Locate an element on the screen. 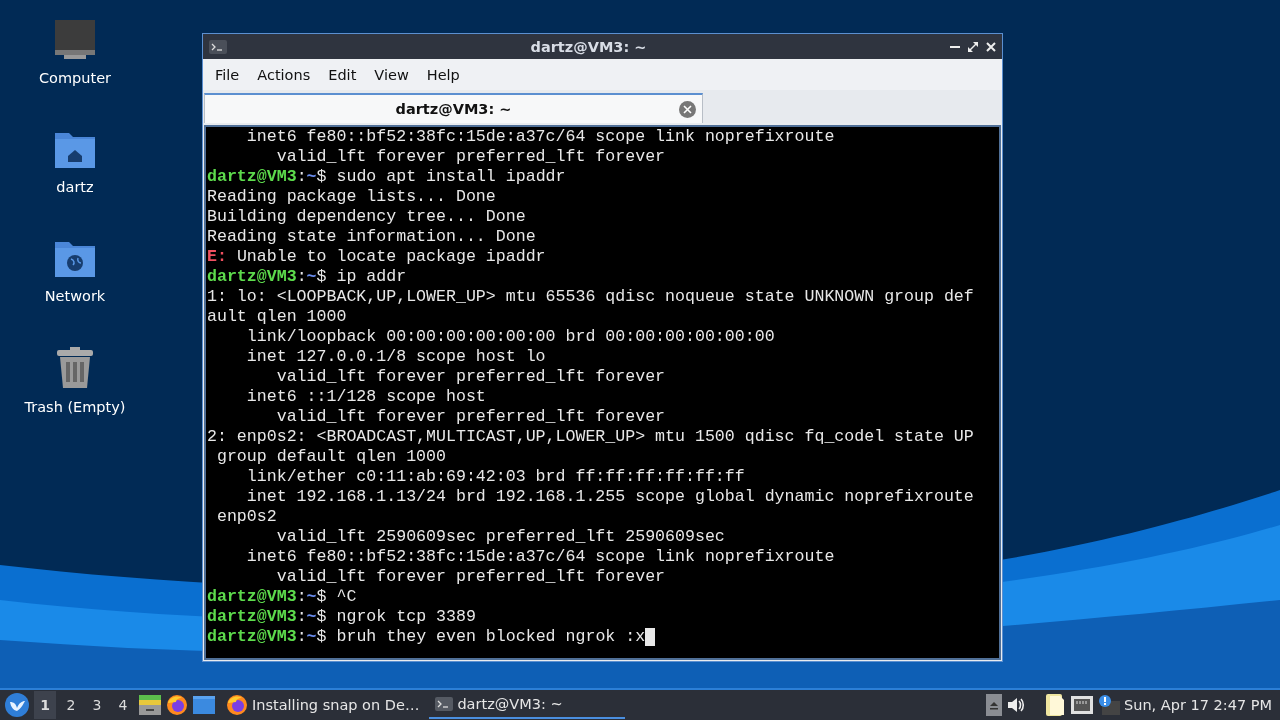  desktop-icon-label: Trash (Empty) is located at coordinates (75, 407).